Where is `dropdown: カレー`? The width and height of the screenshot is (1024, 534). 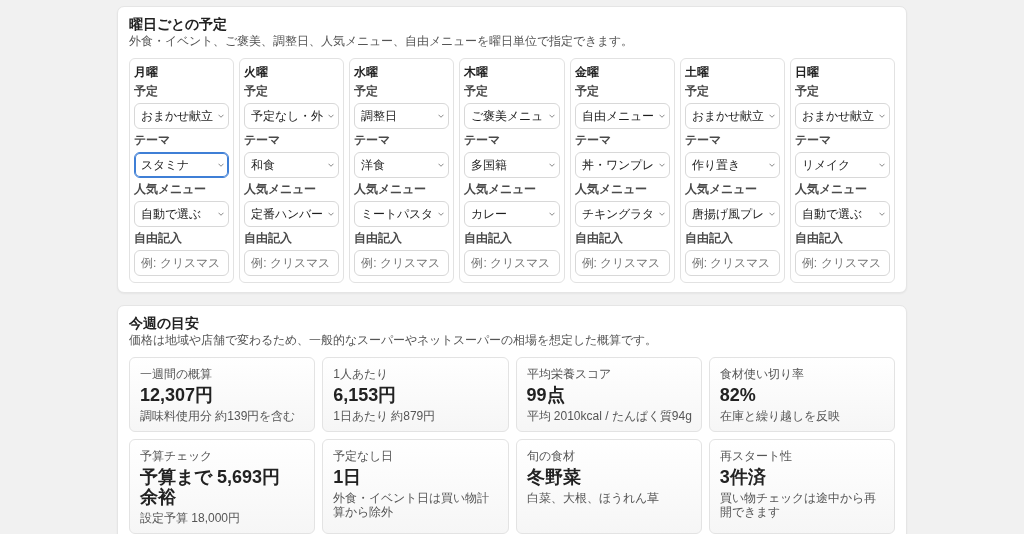 dropdown: カレー is located at coordinates (512, 214).